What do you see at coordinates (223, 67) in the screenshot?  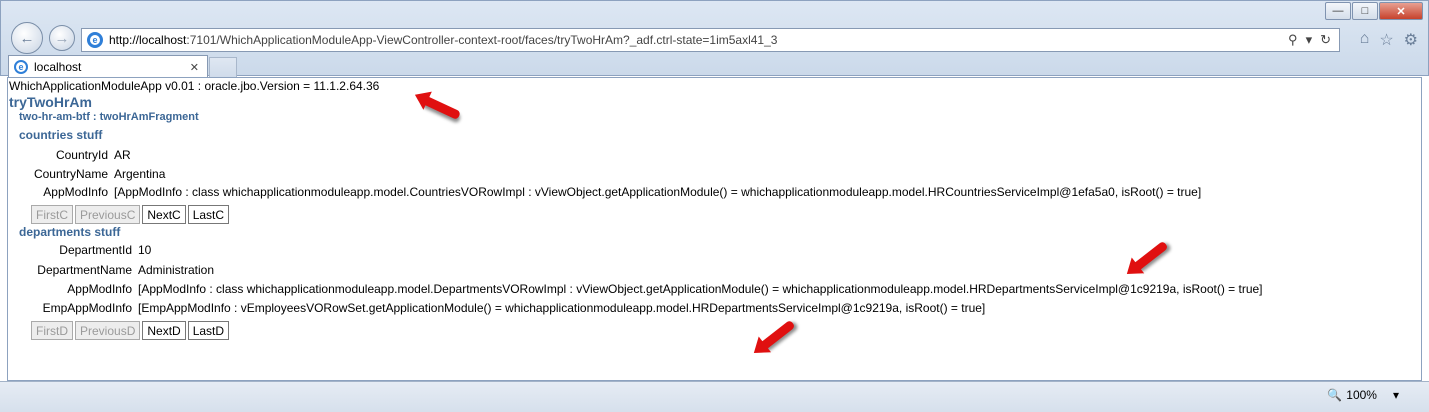 I see `new-tab-button` at bounding box center [223, 67].